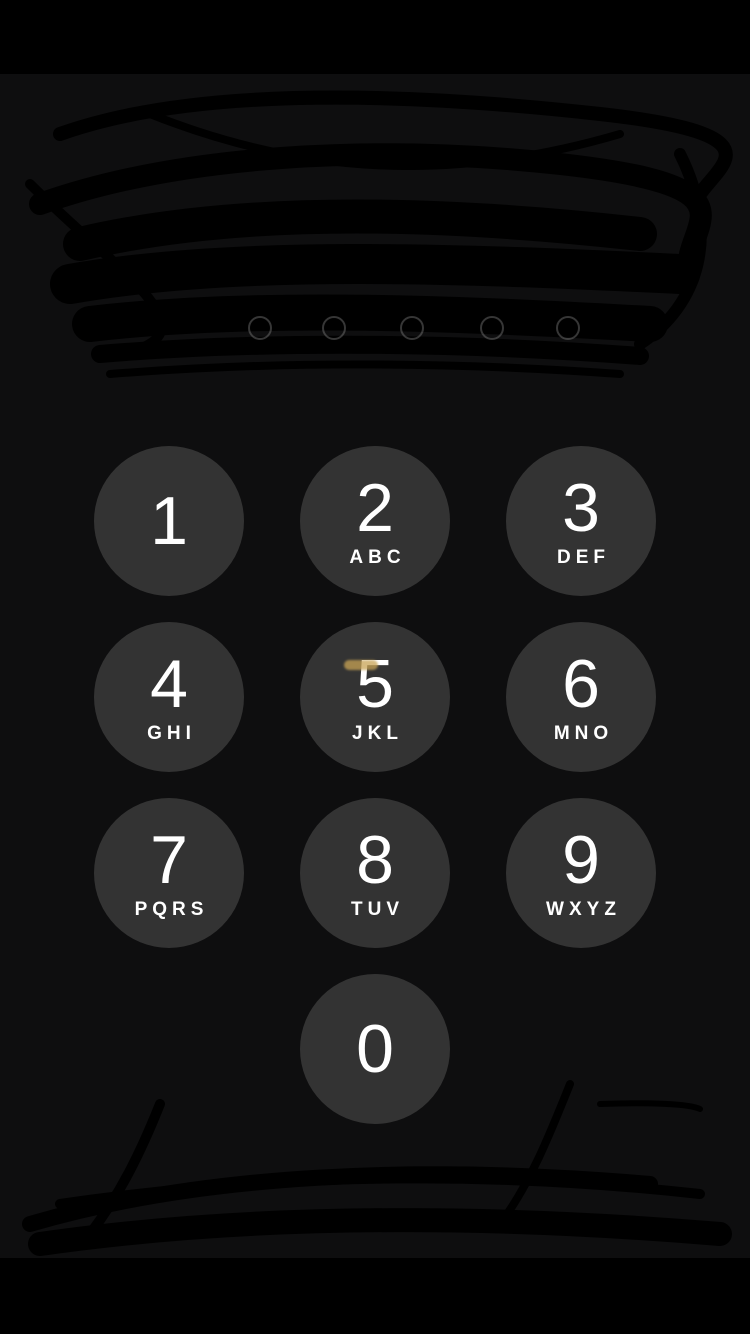 Image resolution: width=750 pixels, height=1334 pixels. I want to click on bottom-black-bar, so click(375, 1296).